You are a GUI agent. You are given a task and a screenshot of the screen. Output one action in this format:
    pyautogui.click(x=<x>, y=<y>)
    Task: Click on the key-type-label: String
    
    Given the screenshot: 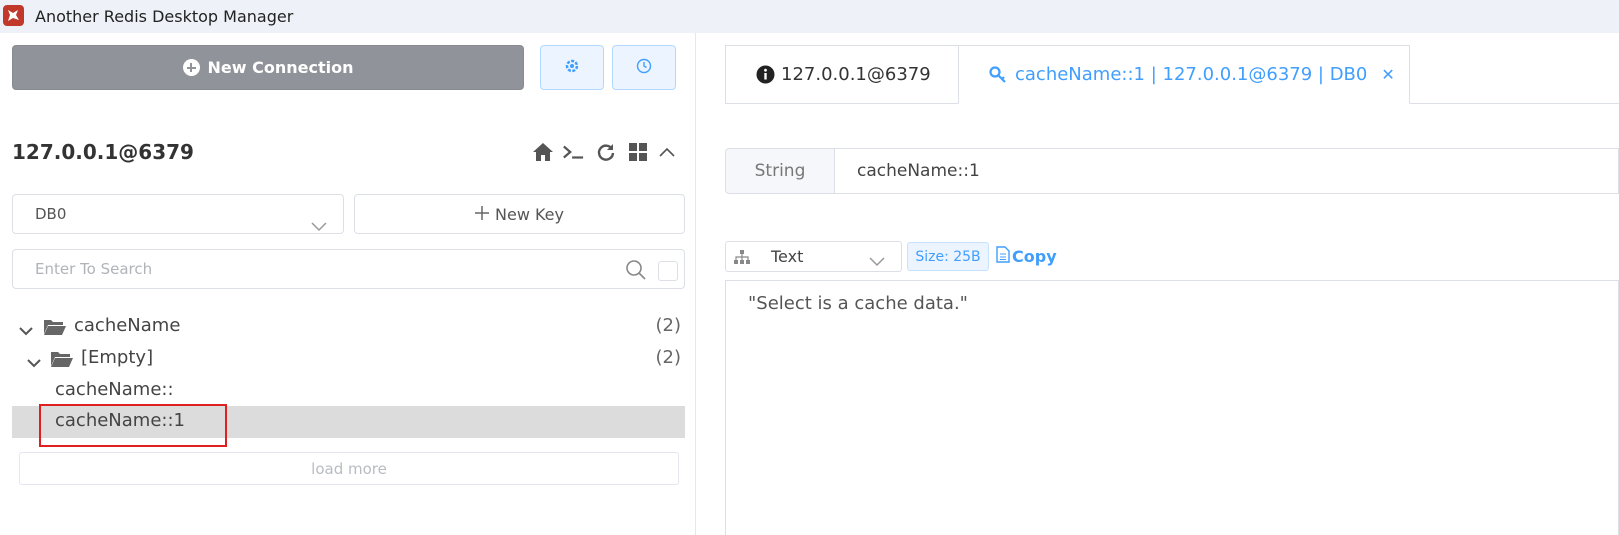 What is the action you would take?
    pyautogui.click(x=780, y=171)
    